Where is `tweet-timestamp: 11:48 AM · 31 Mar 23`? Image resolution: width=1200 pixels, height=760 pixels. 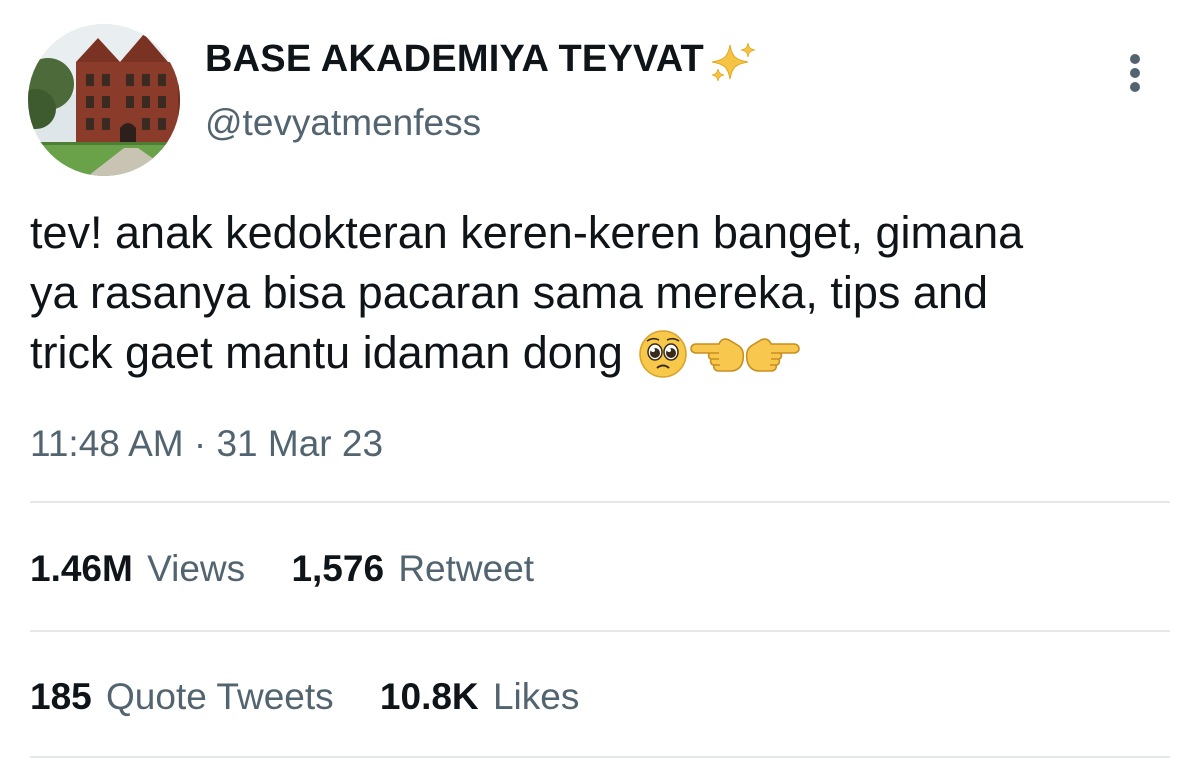 tweet-timestamp: 11:48 AM · 31 Mar 23 is located at coordinates (206, 444).